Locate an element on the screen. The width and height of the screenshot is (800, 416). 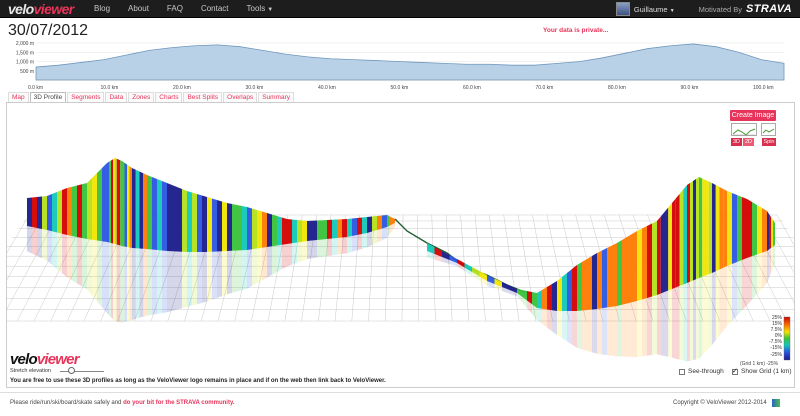
elev-x-tick: 80.0 km is located at coordinates (617, 88).